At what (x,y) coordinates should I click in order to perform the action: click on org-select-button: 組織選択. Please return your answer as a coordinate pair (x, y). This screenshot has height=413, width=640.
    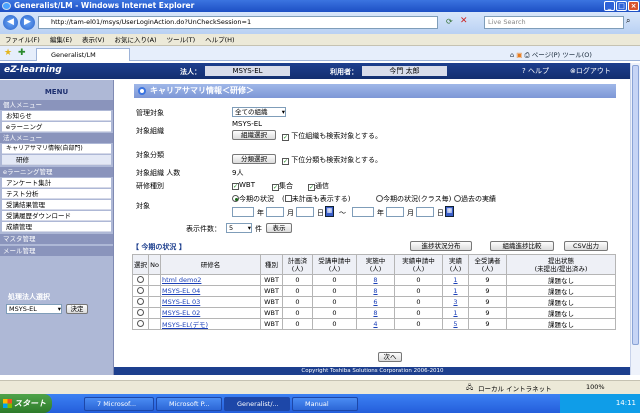
    Looking at the image, I should click on (254, 135).